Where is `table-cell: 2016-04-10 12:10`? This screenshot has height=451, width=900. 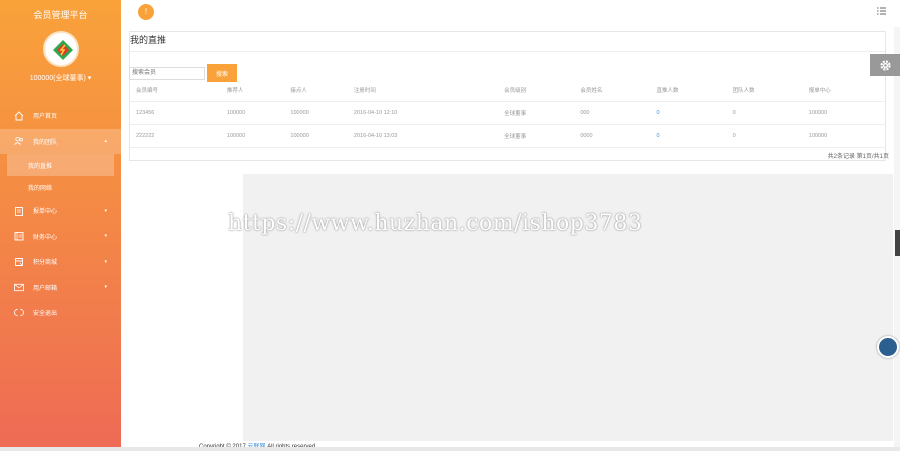
table-cell: 2016-04-10 12:10 is located at coordinates (429, 113).